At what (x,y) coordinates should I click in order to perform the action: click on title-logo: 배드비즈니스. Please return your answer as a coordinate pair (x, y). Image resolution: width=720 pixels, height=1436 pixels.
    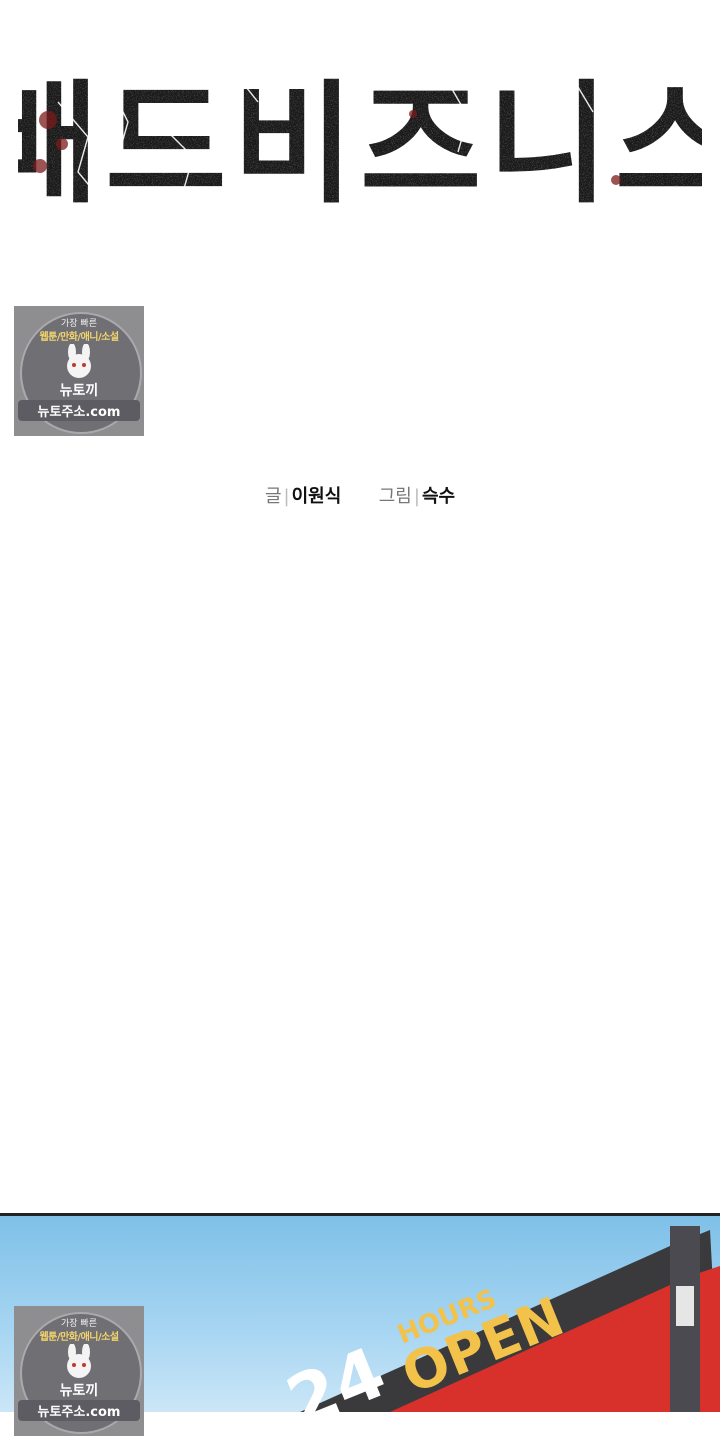
    Looking at the image, I should click on (360, 140).